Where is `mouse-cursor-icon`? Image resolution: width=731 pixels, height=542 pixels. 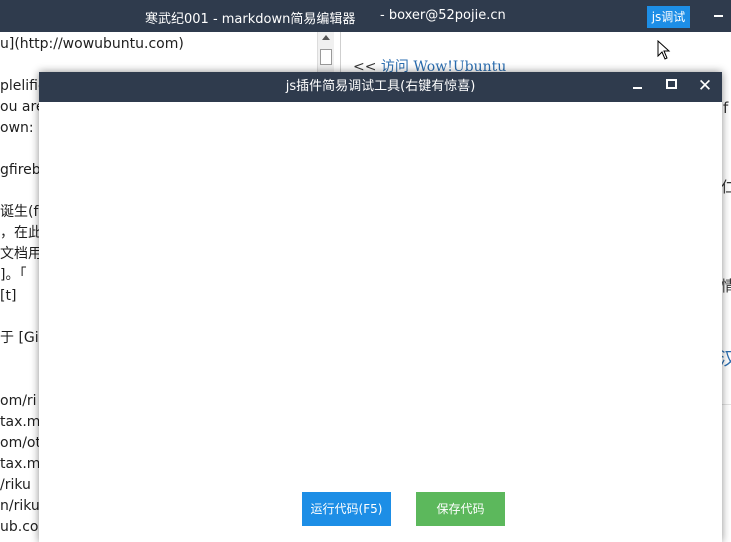 mouse-cursor-icon is located at coordinates (664, 50).